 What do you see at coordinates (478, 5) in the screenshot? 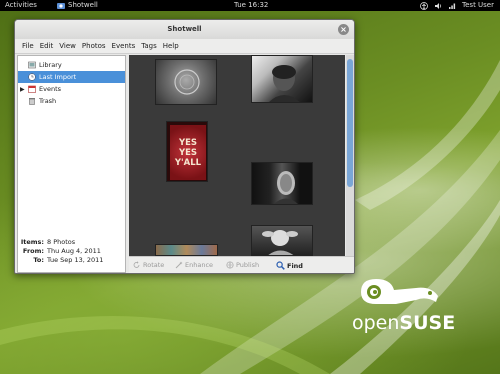
I see `user-menu: Test User` at bounding box center [478, 5].